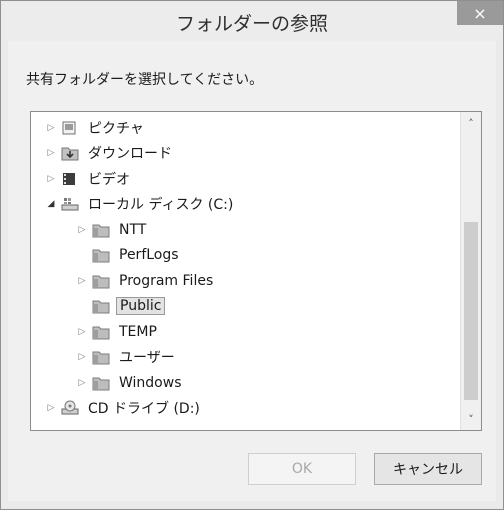  I want to click on tree-item: PerfLogs, so click(245, 256).